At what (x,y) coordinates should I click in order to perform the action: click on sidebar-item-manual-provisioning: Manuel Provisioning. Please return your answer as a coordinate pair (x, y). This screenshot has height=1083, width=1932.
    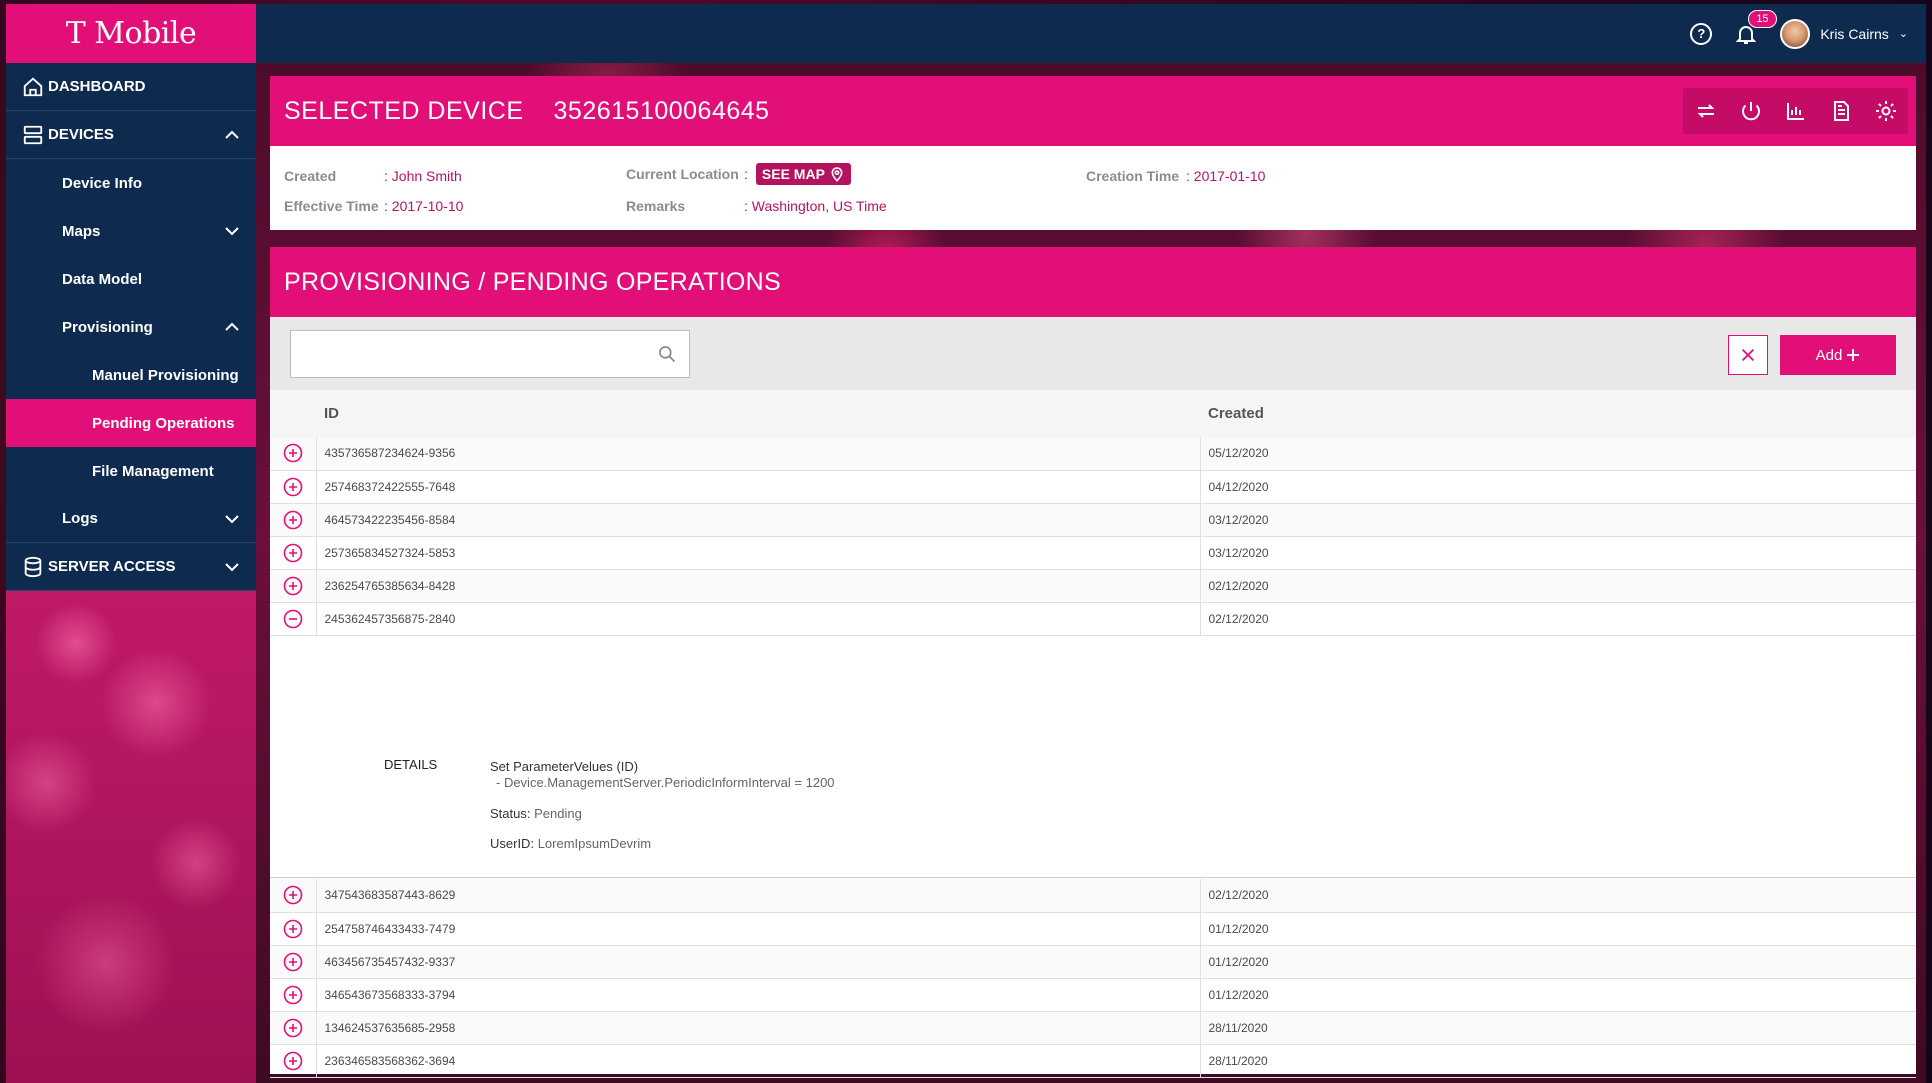
    Looking at the image, I should click on (131, 375).